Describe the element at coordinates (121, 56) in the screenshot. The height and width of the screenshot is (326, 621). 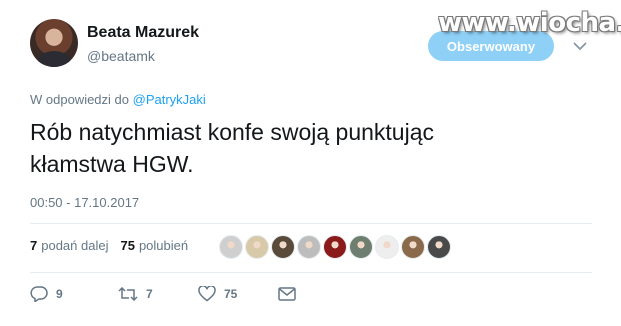
I see `author-screen-name: @beatamk` at that location.